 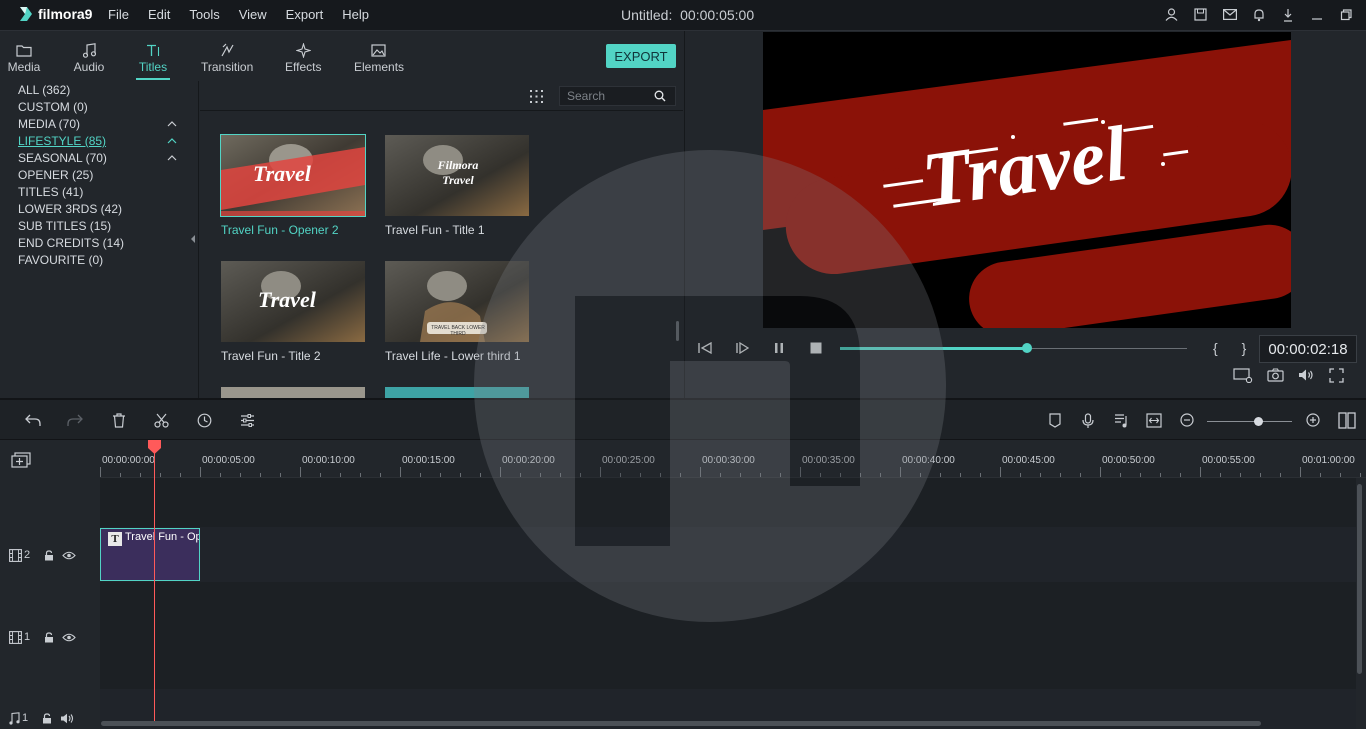 I want to click on category-sub-titles: SUB TITLES (15), so click(x=64, y=226).